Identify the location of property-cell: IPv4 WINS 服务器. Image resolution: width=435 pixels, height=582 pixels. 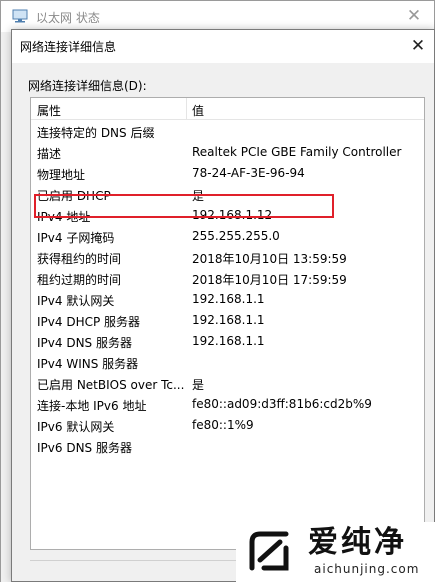
(88, 364).